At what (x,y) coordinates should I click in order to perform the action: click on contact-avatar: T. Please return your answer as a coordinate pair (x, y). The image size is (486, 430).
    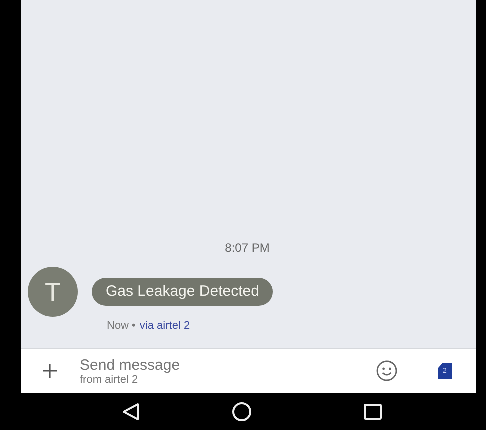
    Looking at the image, I should click on (53, 292).